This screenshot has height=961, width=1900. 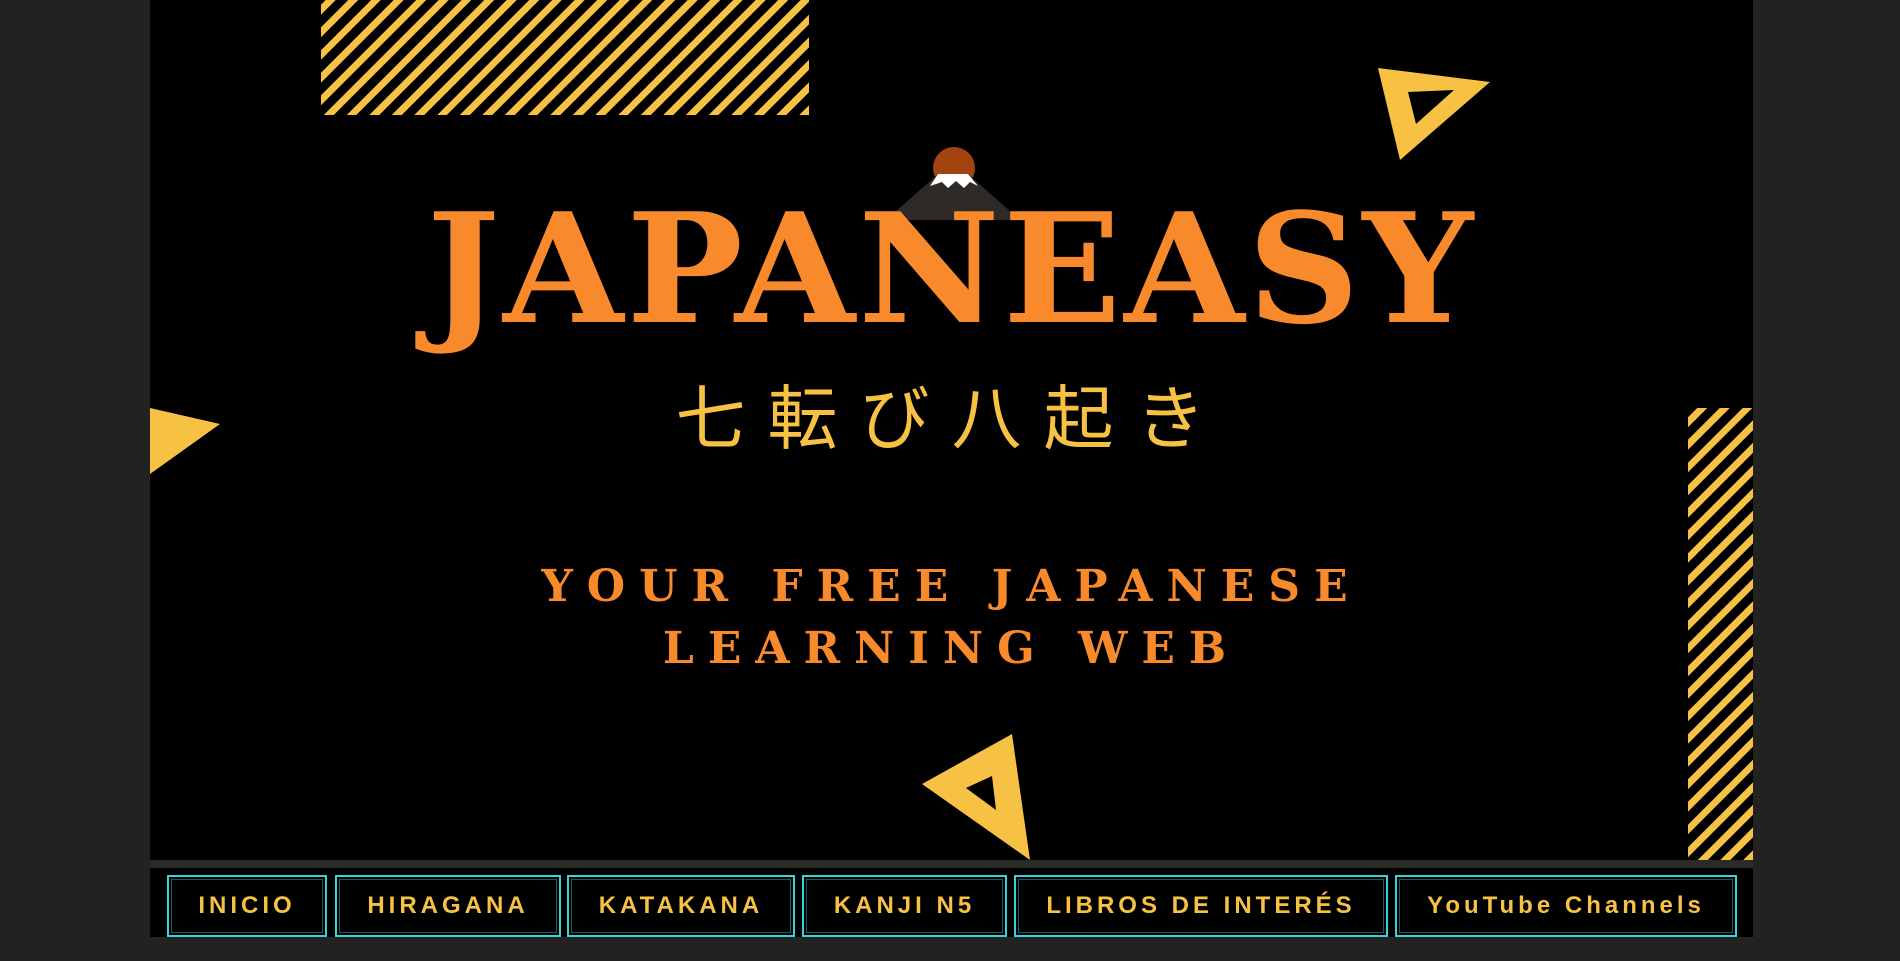 I want to click on subtitle-line-1: YOUR FREE JAPANESE, so click(x=951, y=586).